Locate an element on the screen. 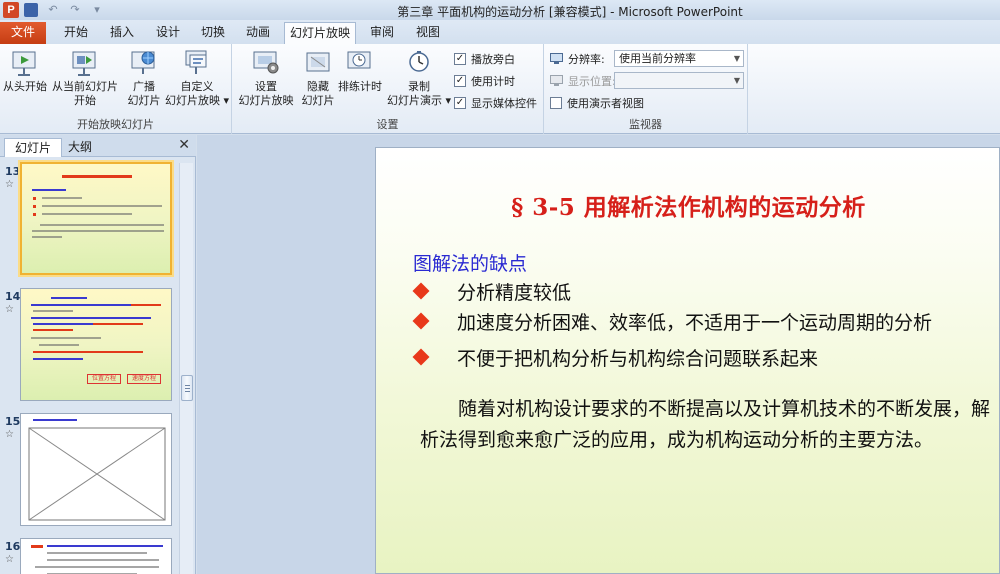 The height and width of the screenshot is (574, 1000). monitors-group: 分辨率: 使用当前分辨率 ▼ 显示位置: ▼ 使用演示者视图 监视器 is located at coordinates (646, 89).